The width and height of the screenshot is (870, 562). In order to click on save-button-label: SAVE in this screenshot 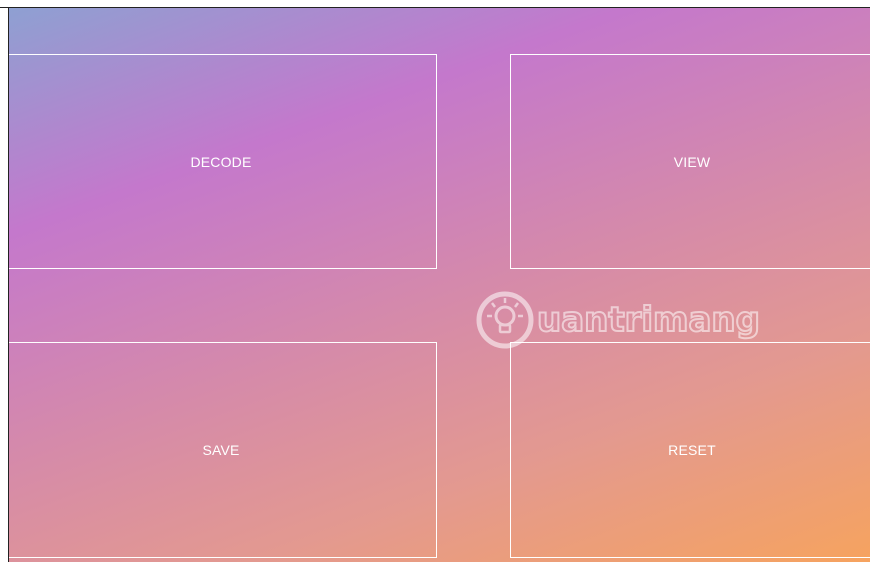, I will do `click(221, 450)`.